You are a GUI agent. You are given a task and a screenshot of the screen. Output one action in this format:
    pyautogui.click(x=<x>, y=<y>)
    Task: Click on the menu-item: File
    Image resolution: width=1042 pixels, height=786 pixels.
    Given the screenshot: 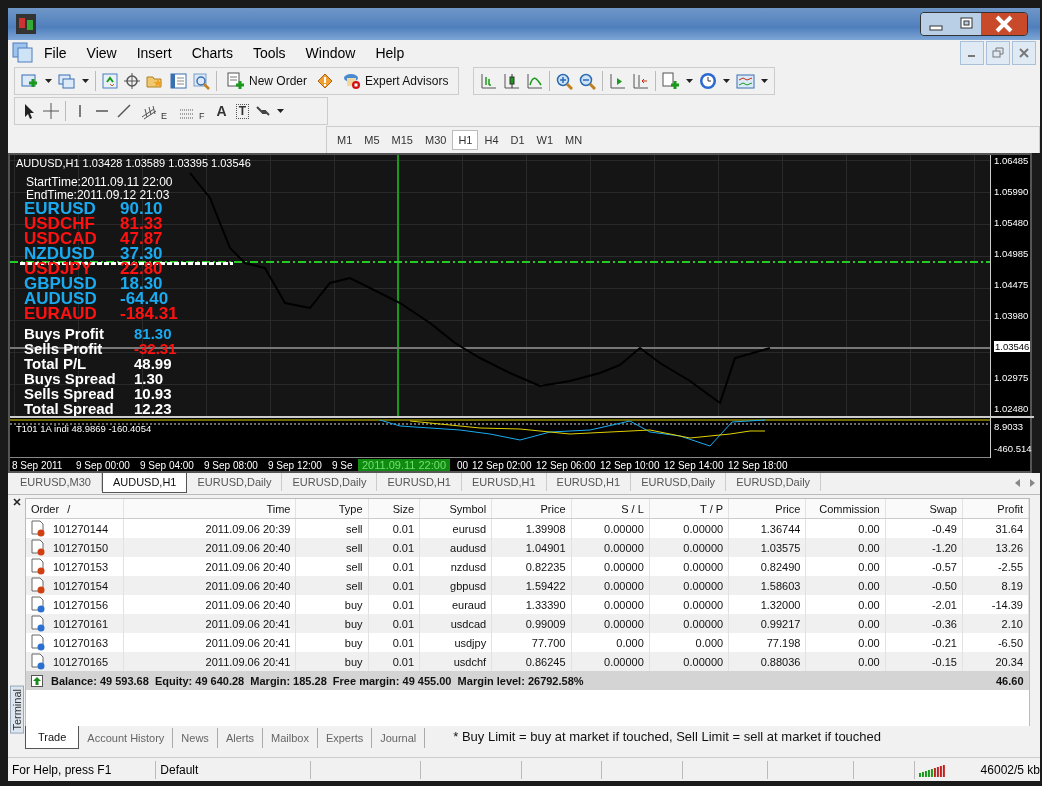 What is the action you would take?
    pyautogui.click(x=55, y=53)
    